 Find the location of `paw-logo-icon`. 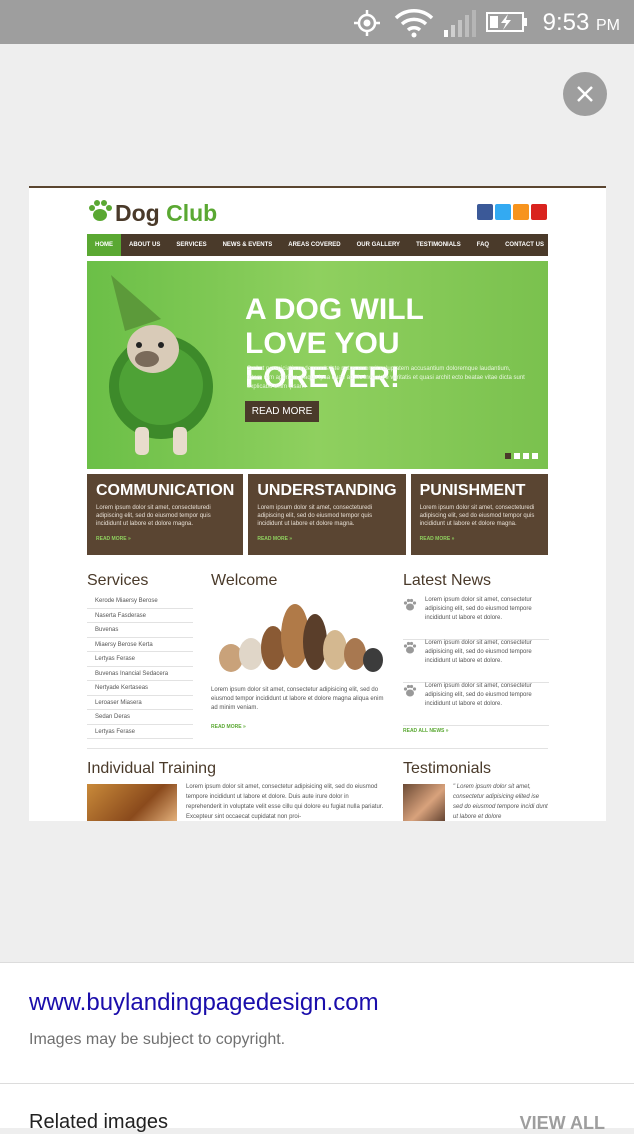

paw-logo-icon is located at coordinates (100, 210).